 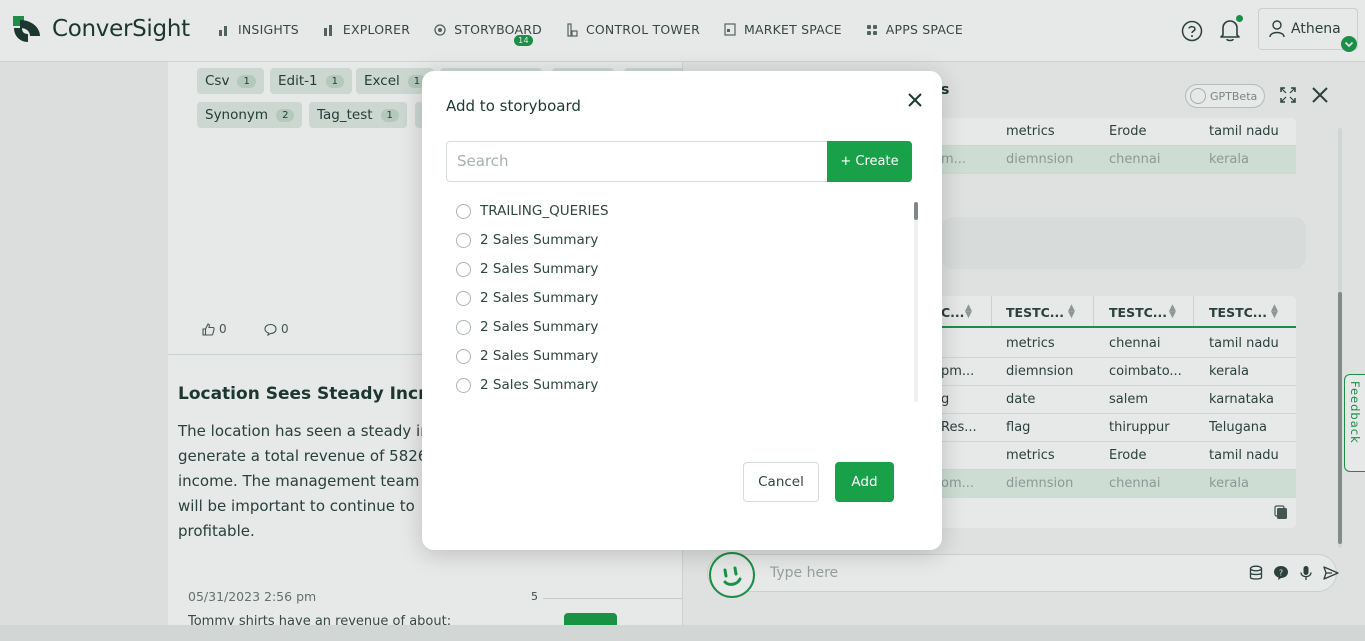 I want to click on search-input, so click(x=637, y=161).